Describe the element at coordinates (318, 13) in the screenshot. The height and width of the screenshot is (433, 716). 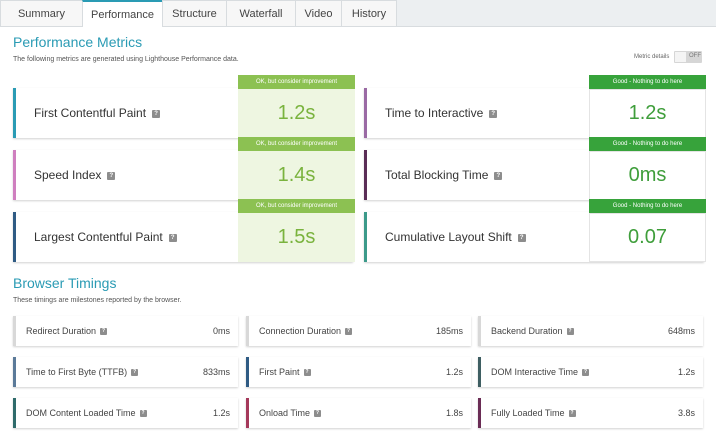
I see `tab-video: Video` at that location.